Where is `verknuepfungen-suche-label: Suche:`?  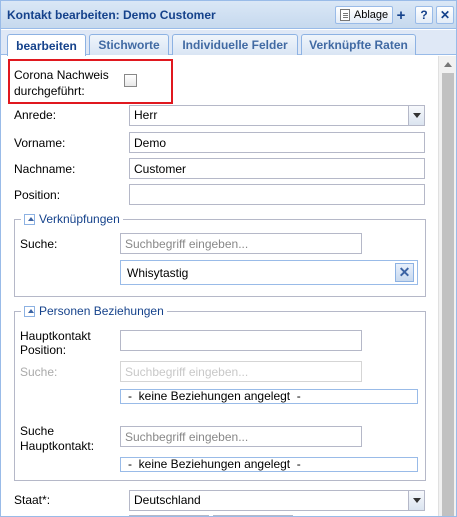
verknuepfungen-suche-label: Suche: is located at coordinates (39, 244).